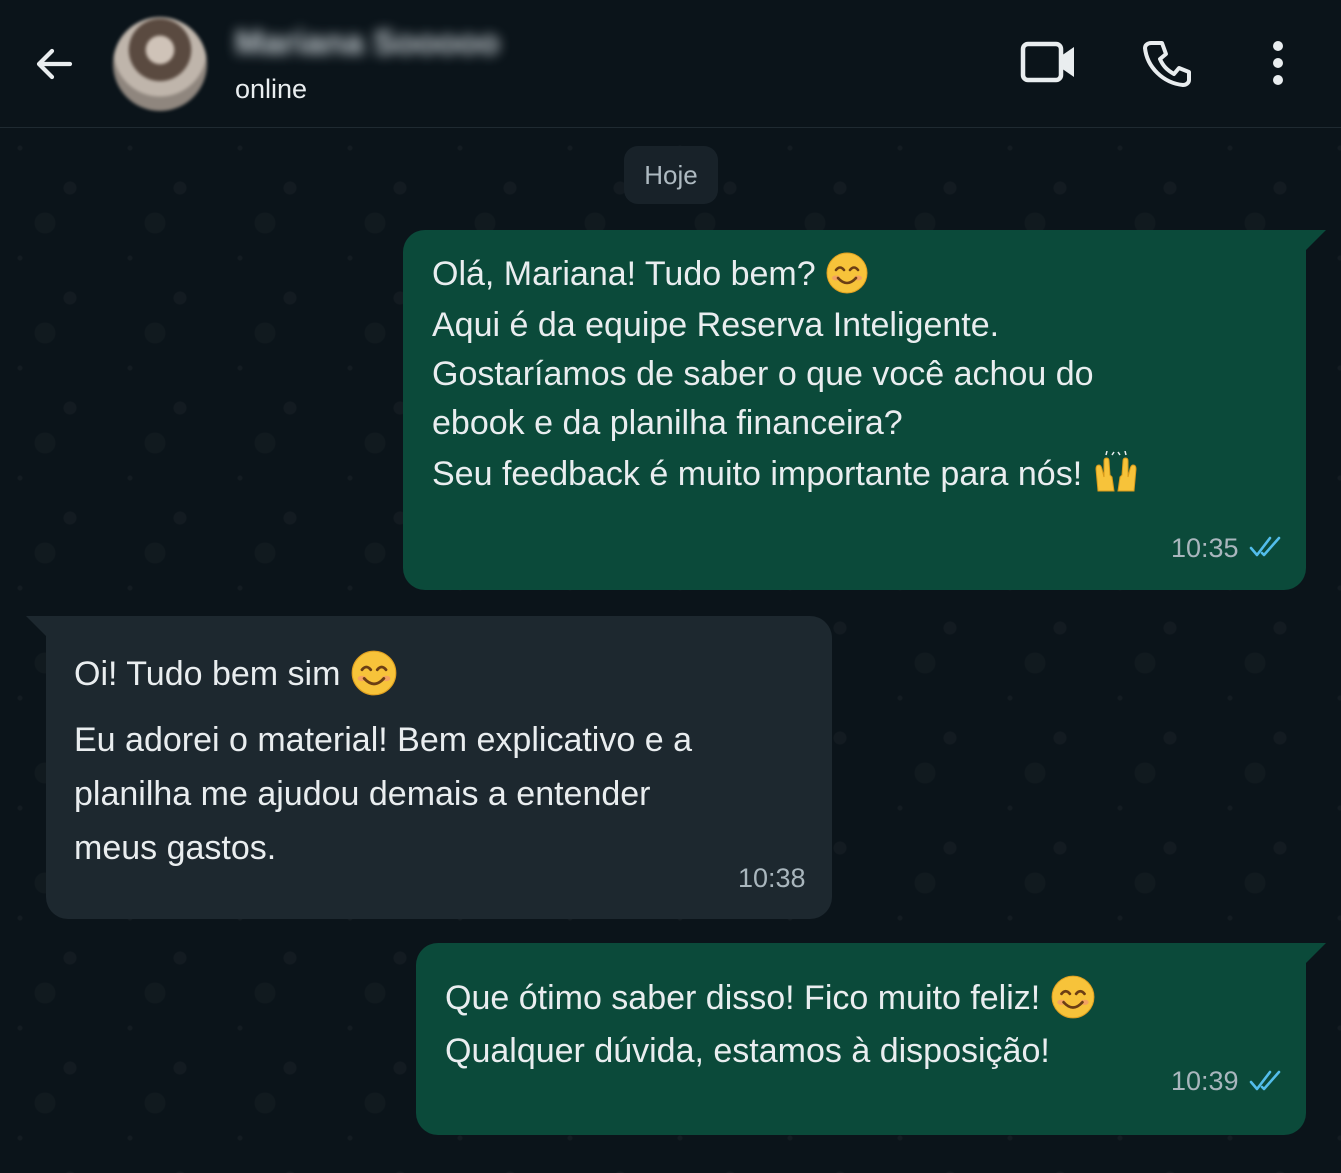 This screenshot has height=1173, width=1341. Describe the element at coordinates (1116, 471) in the screenshot. I see `raising-hands-emoji` at that location.